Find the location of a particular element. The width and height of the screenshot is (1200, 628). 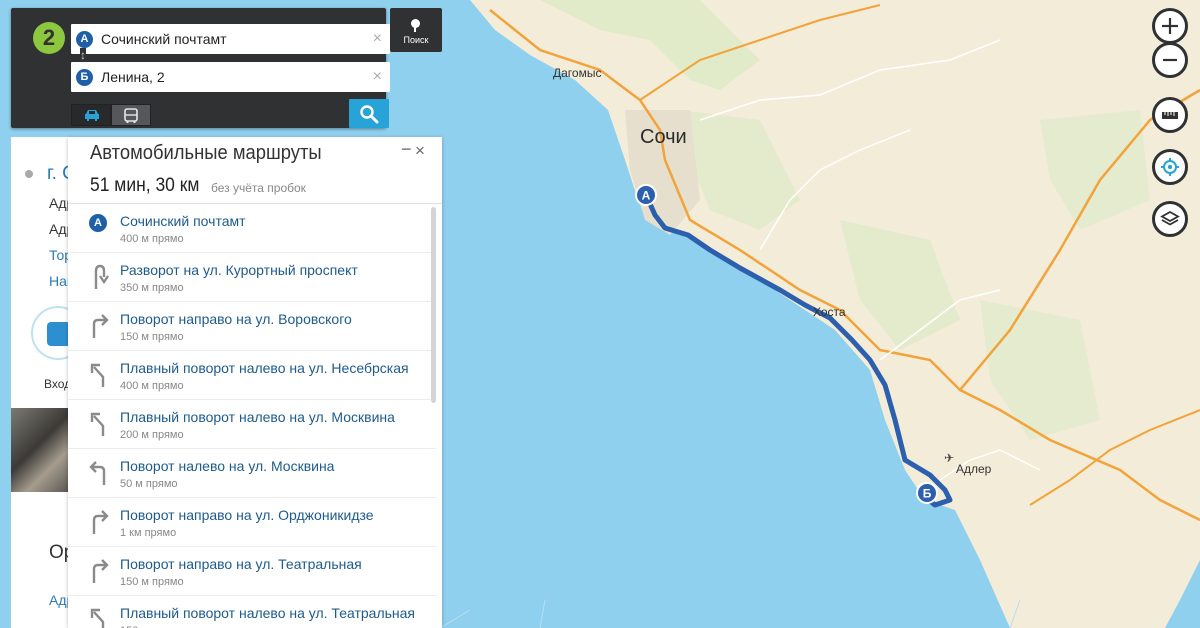

search-icon is located at coordinates (369, 114).